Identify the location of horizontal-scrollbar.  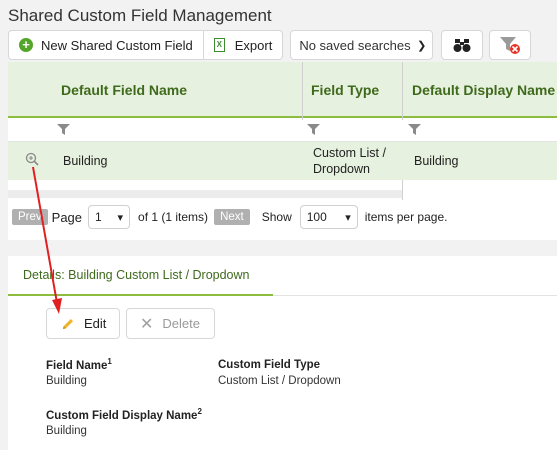
(205, 194).